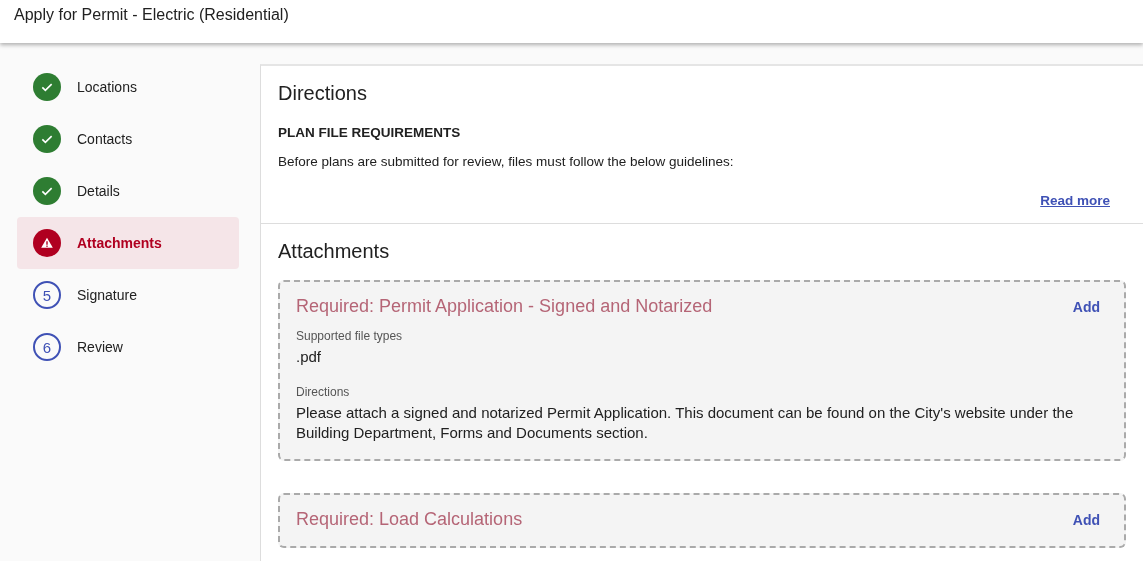 This screenshot has width=1143, height=561. Describe the element at coordinates (119, 243) in the screenshot. I see `step-label: Attachments` at that location.